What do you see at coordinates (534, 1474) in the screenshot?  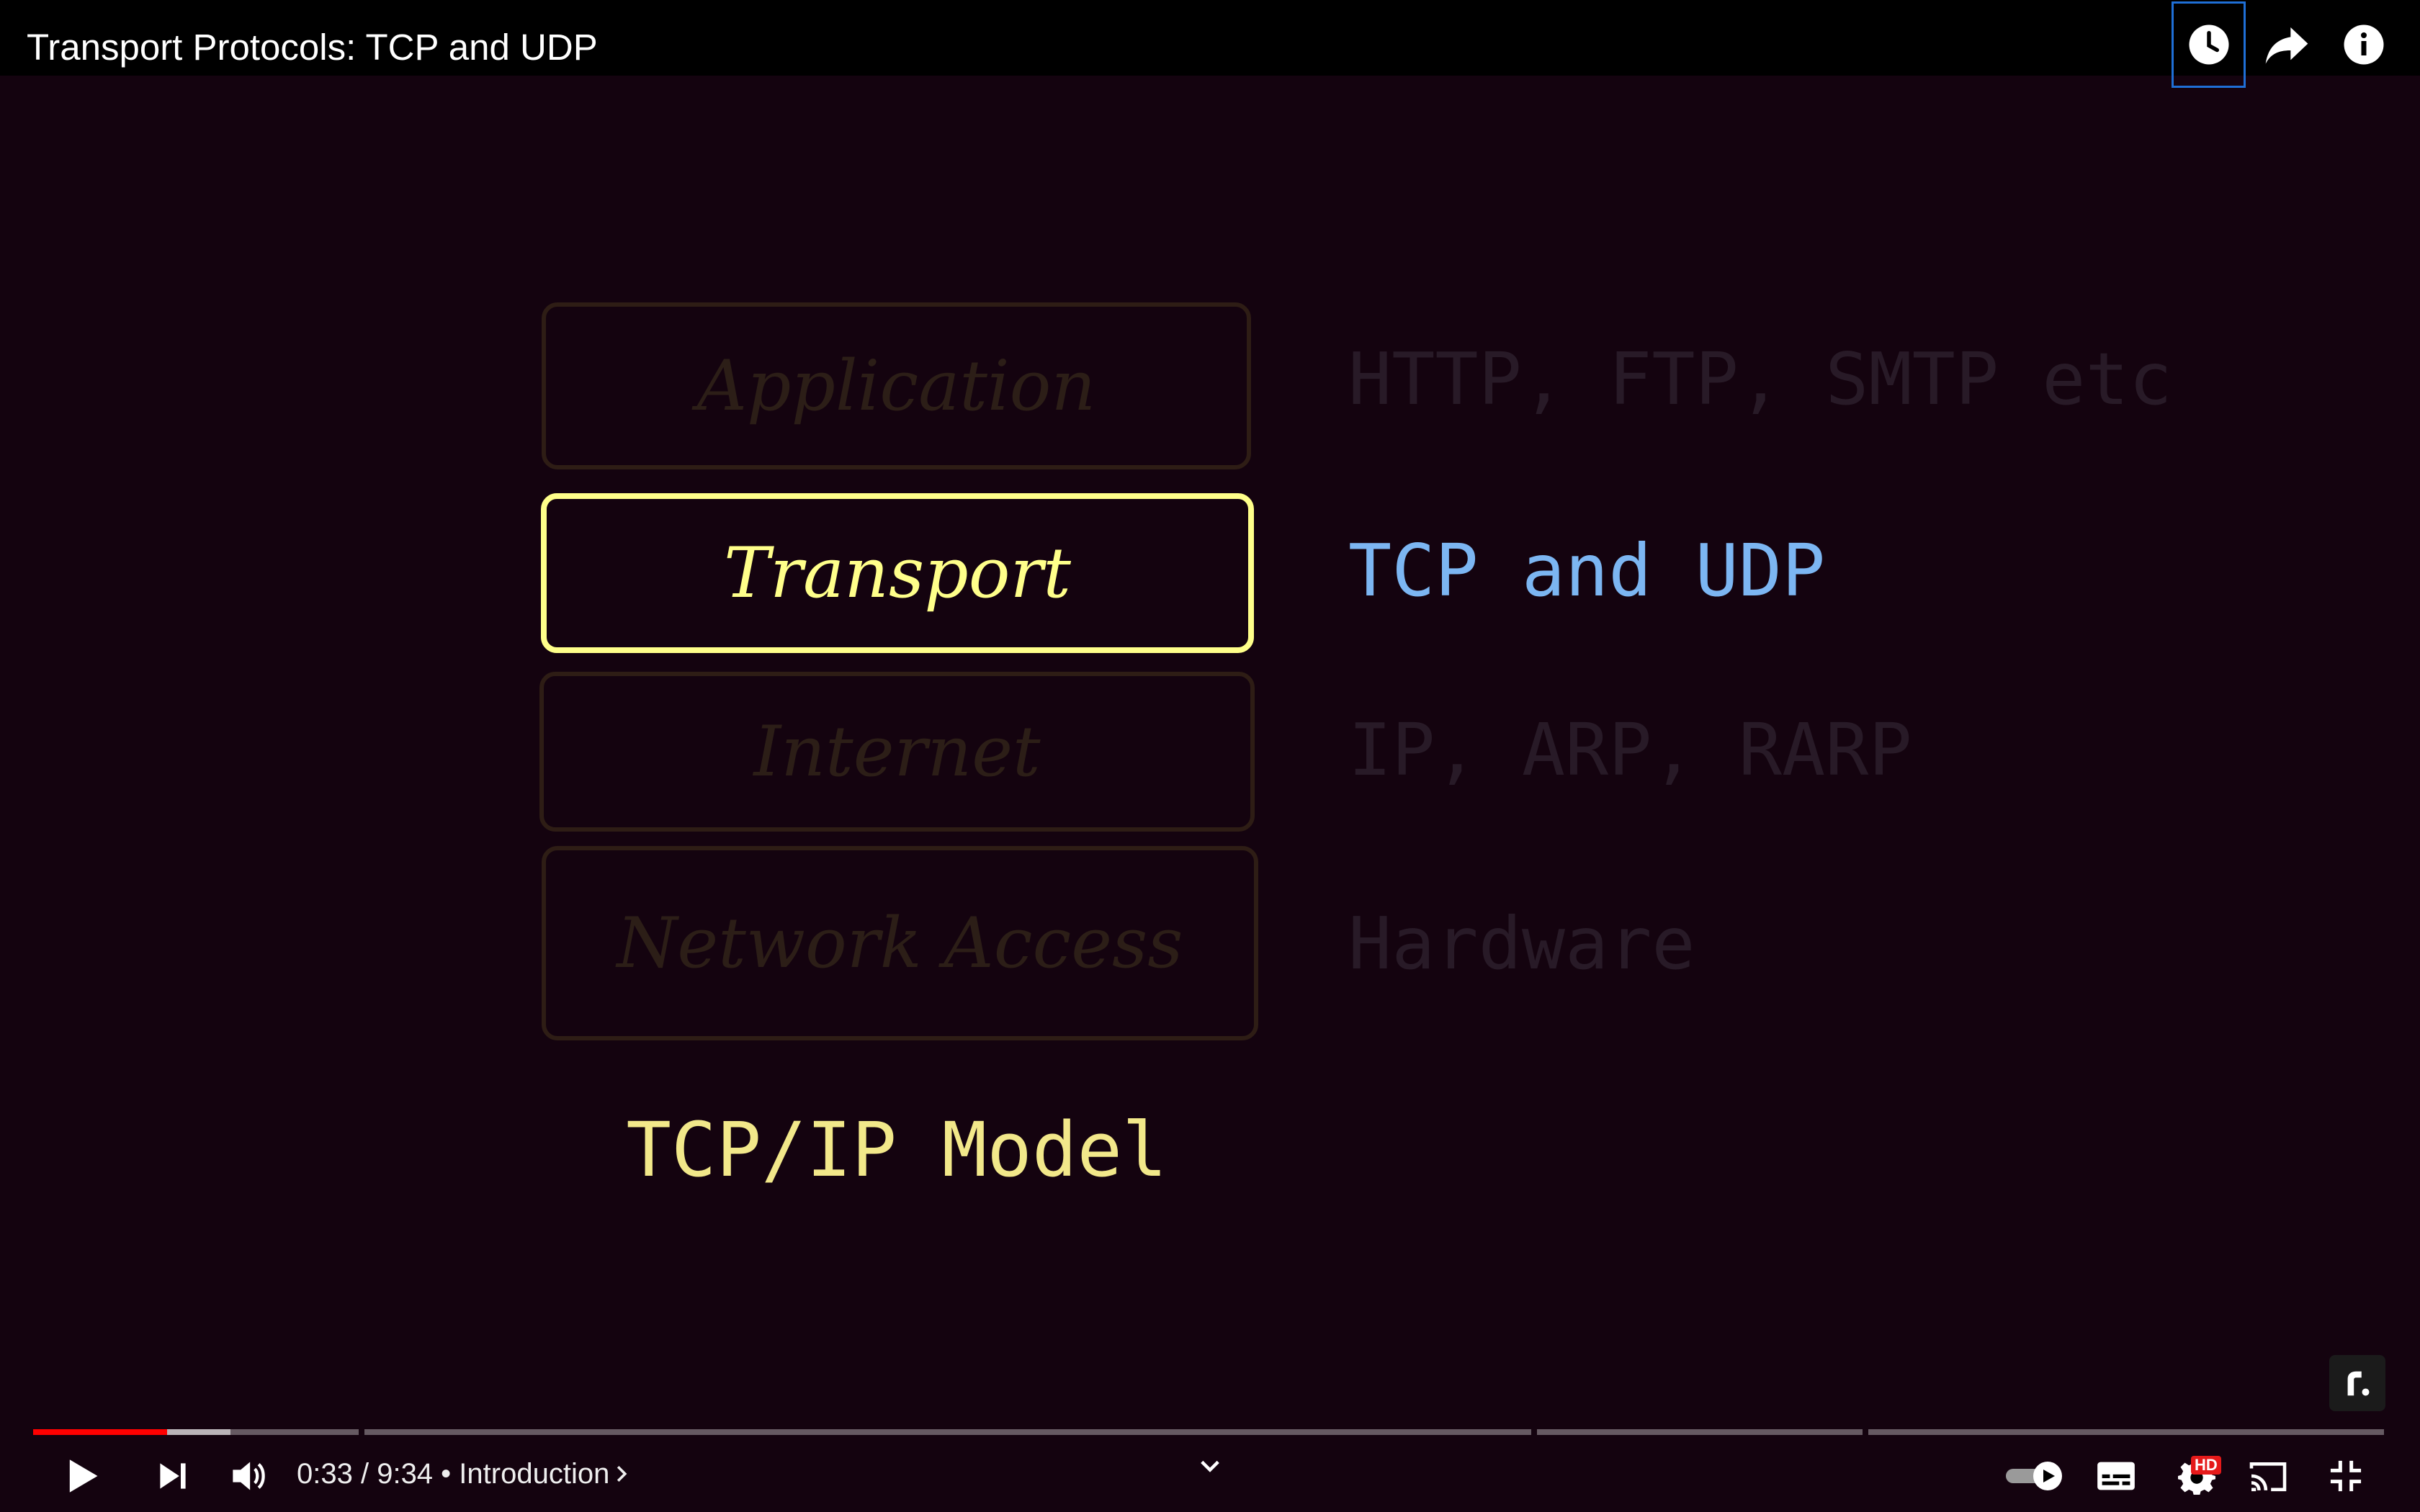 I see `chapter-title-button: Introduction` at bounding box center [534, 1474].